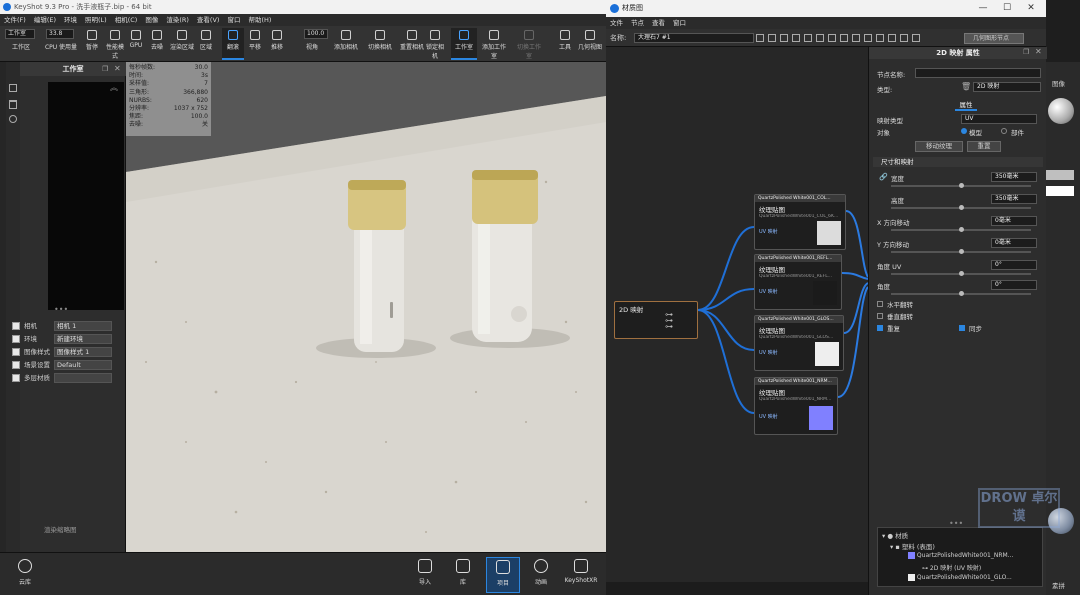 The image size is (1080, 595). Describe the element at coordinates (83, 352) in the screenshot. I see `image-style-dropdown: 图像样式 1` at that location.